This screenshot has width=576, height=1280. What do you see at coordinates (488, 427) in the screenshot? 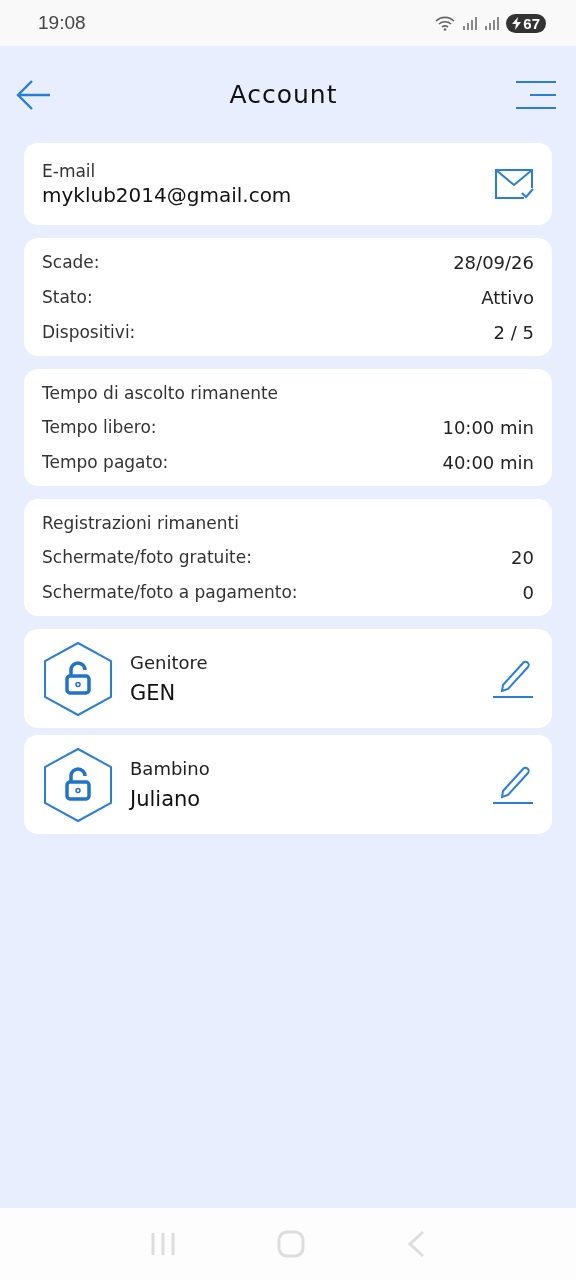
I see `info-value: 10:00 min` at bounding box center [488, 427].